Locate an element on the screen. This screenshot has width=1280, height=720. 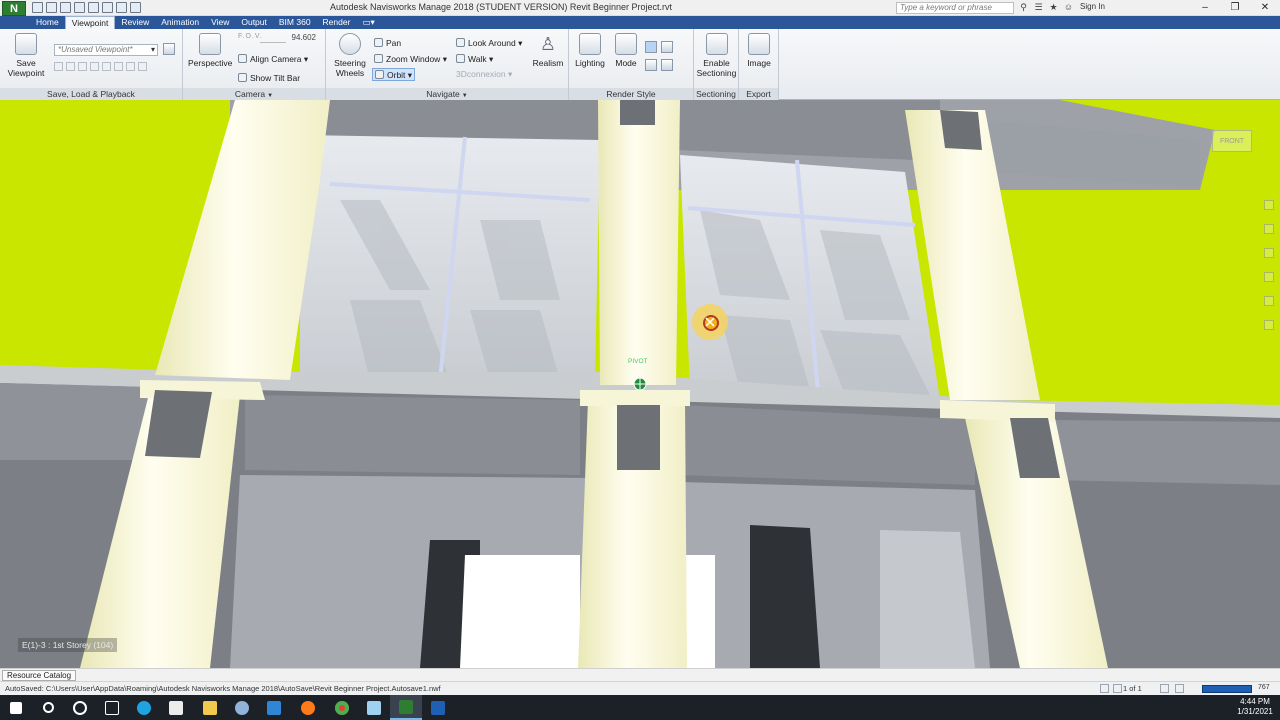
open-file-icon is located at coordinates (51, 7).